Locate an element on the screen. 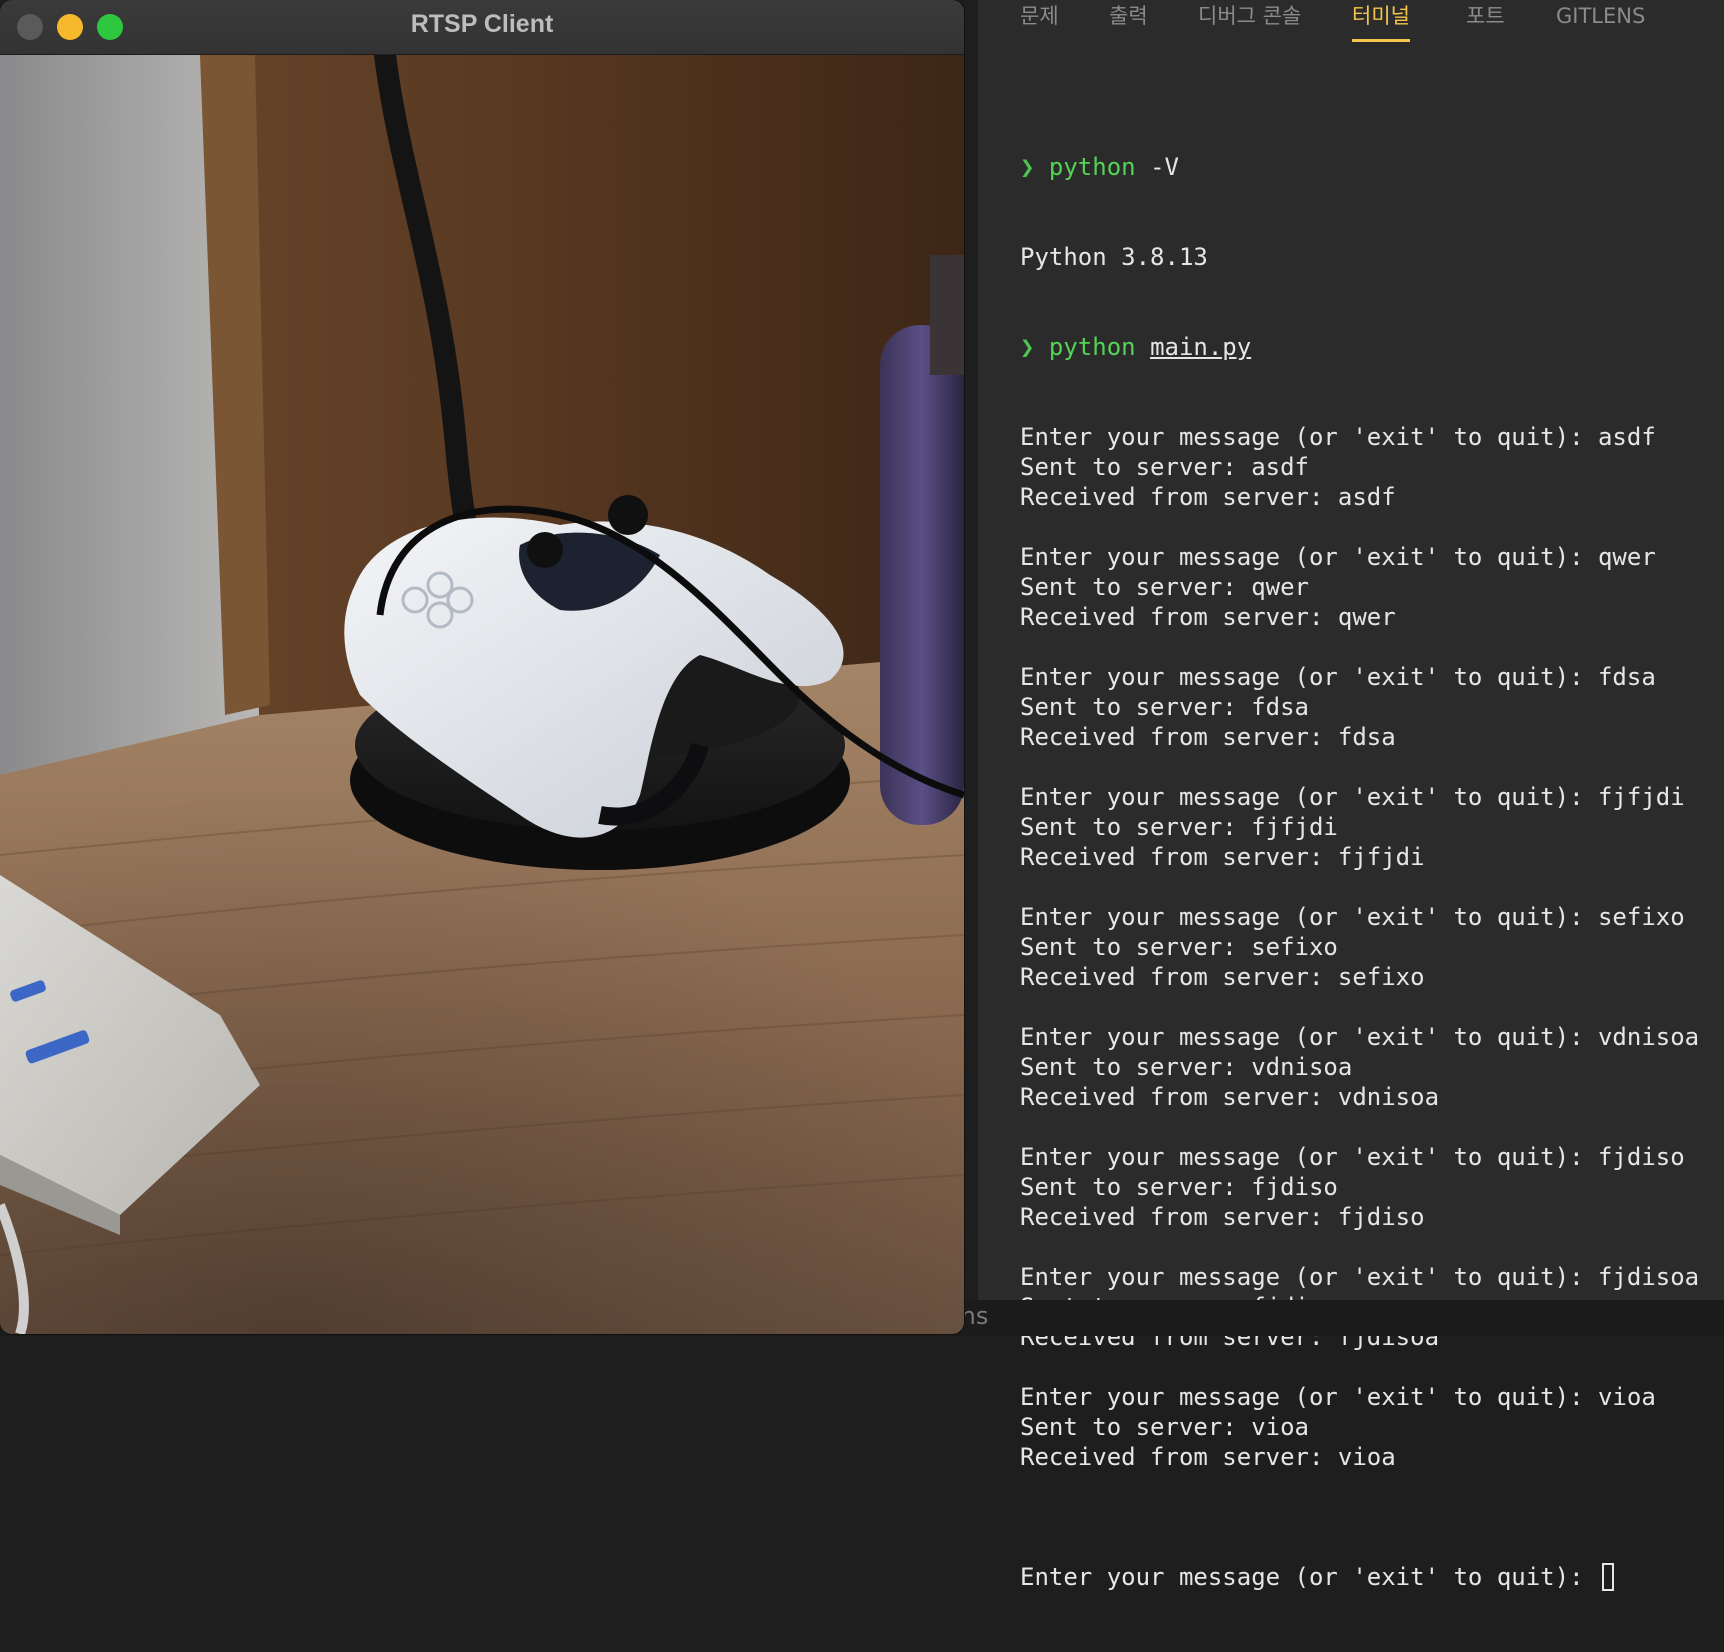 This screenshot has width=1724, height=1652. exchange-sent: Sent to server: fdsa is located at coordinates (1164, 707).